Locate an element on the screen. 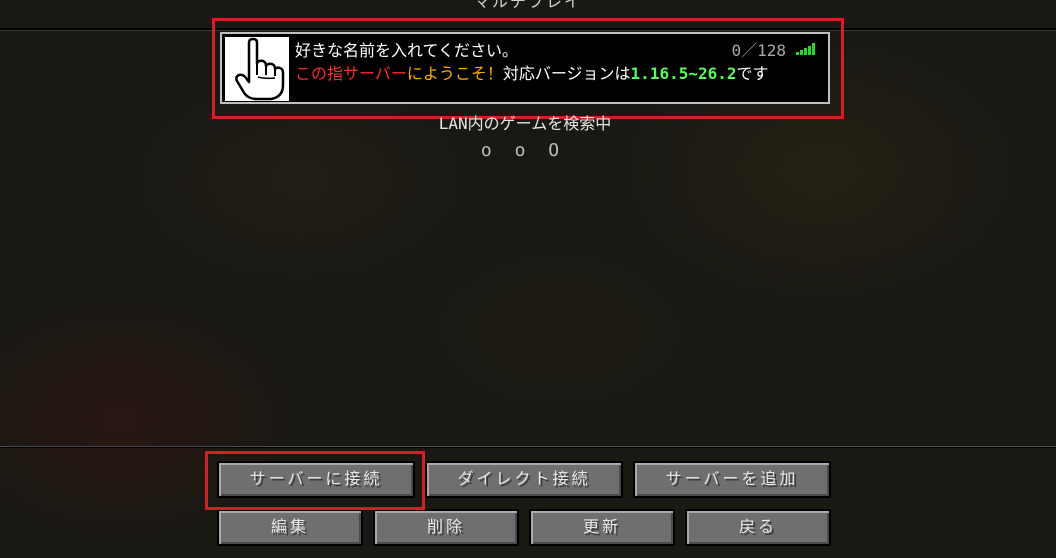  direct-connect-button: ダイレクト接続 is located at coordinates (524, 479).